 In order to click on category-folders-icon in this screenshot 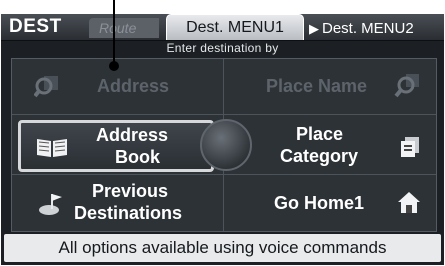, I will do `click(410, 147)`.